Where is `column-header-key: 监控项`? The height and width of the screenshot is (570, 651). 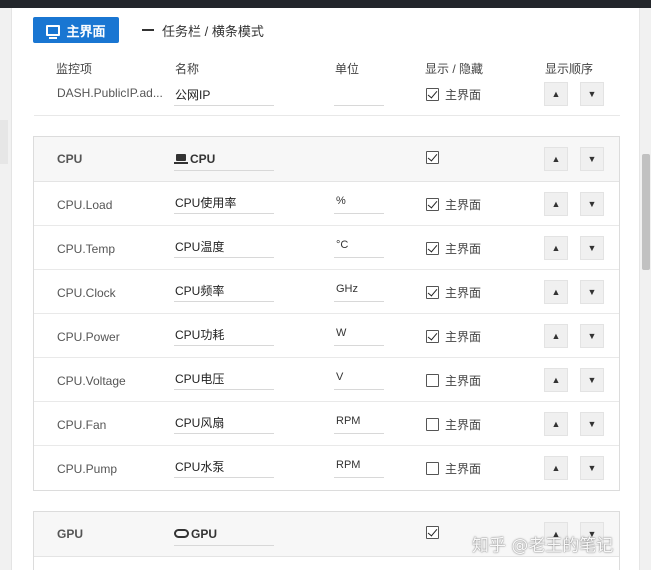 column-header-key: 监控项 is located at coordinates (74, 69).